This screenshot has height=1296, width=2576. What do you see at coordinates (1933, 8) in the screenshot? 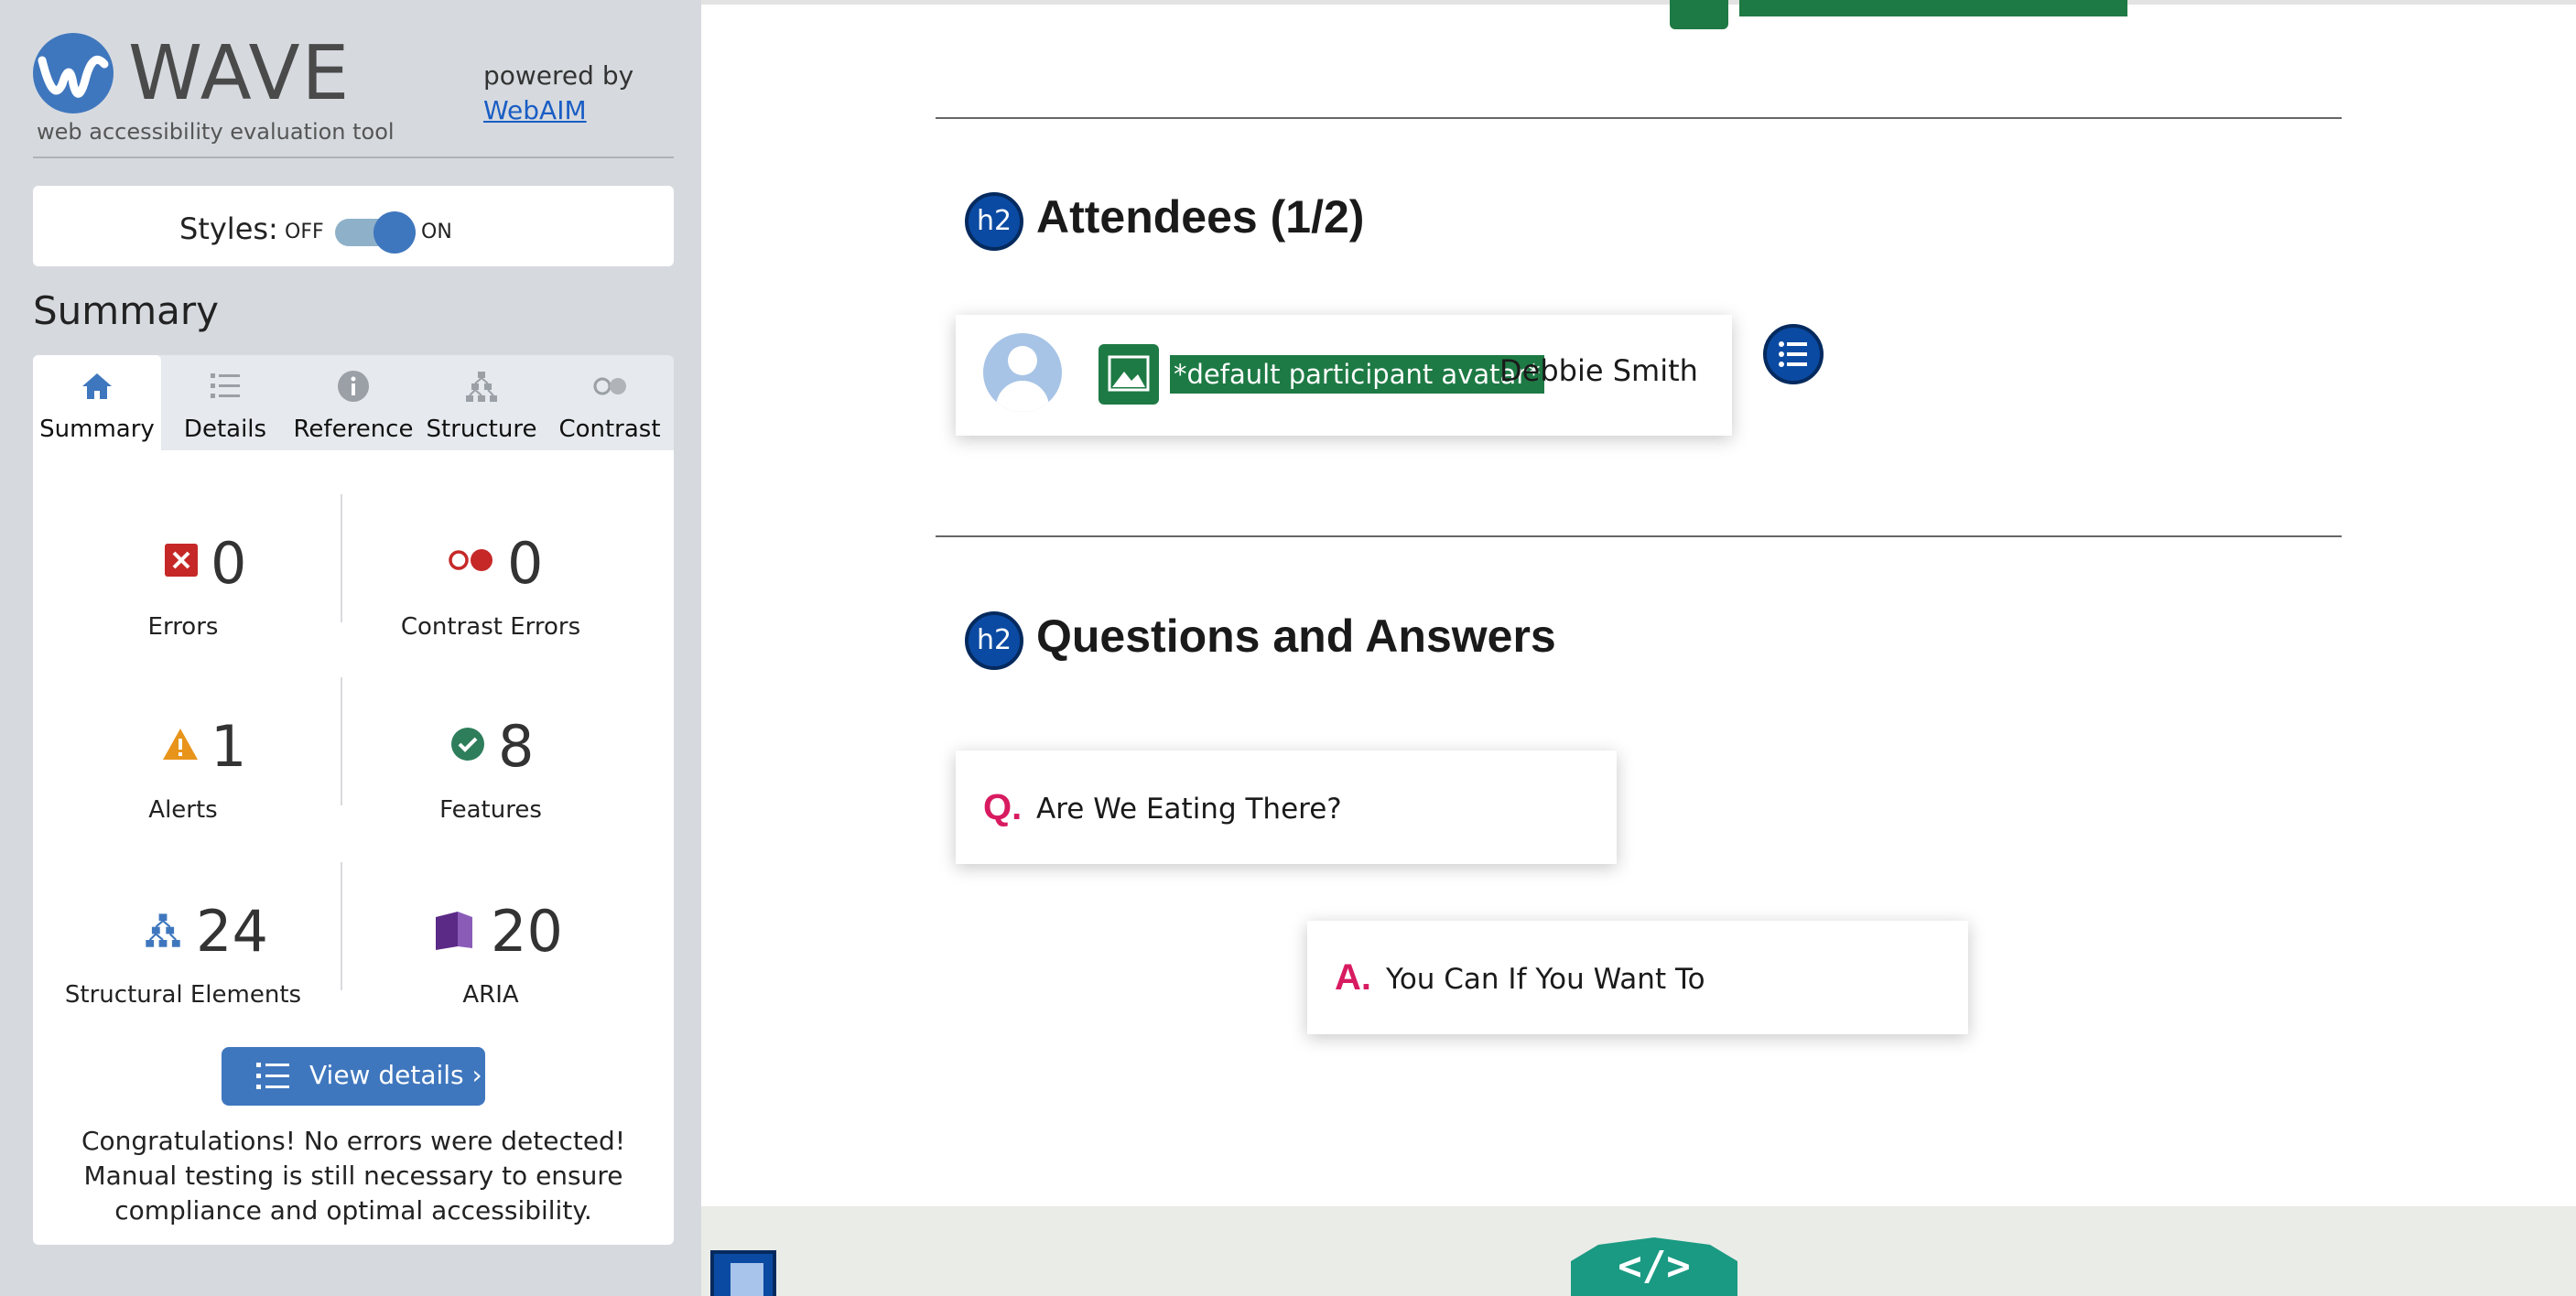
I see `image-alt-label-partial` at bounding box center [1933, 8].